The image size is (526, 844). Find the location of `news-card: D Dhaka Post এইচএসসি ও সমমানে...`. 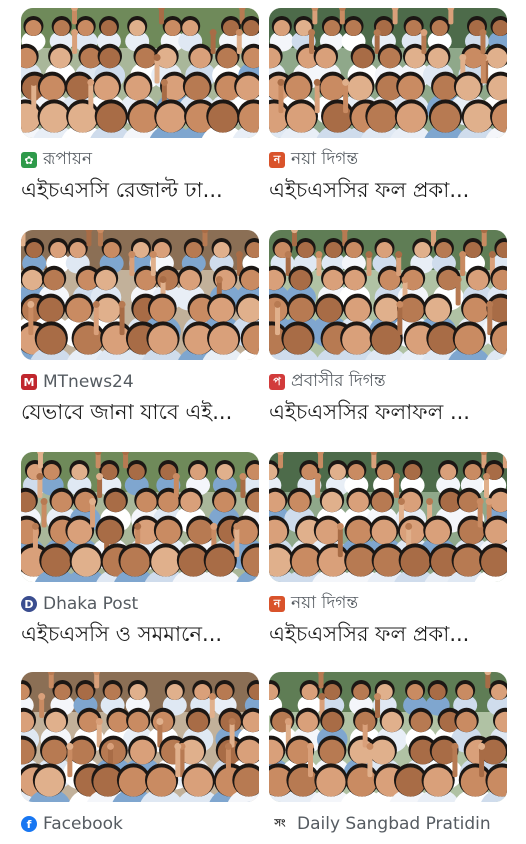

news-card: D Dhaka Post এইচএসসি ও সমমানে... is located at coordinates (140, 550).